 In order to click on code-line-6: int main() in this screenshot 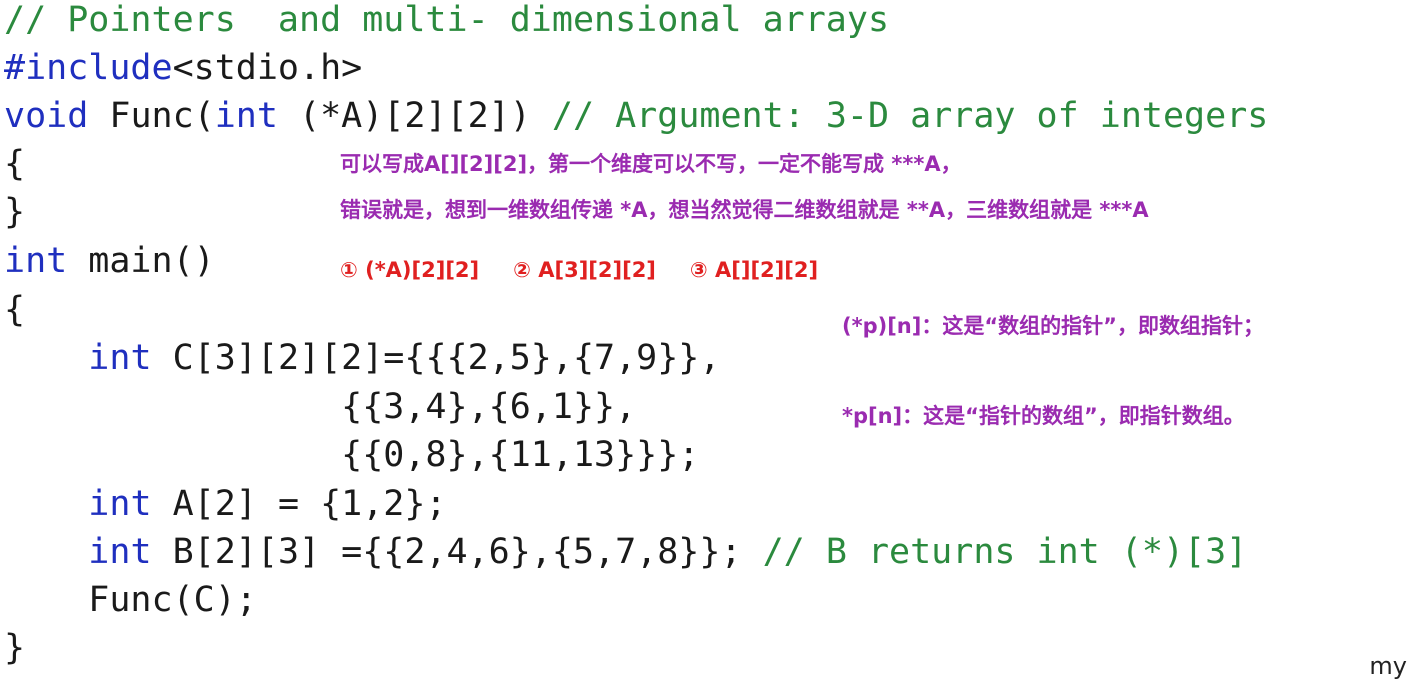, I will do `click(109, 261)`.